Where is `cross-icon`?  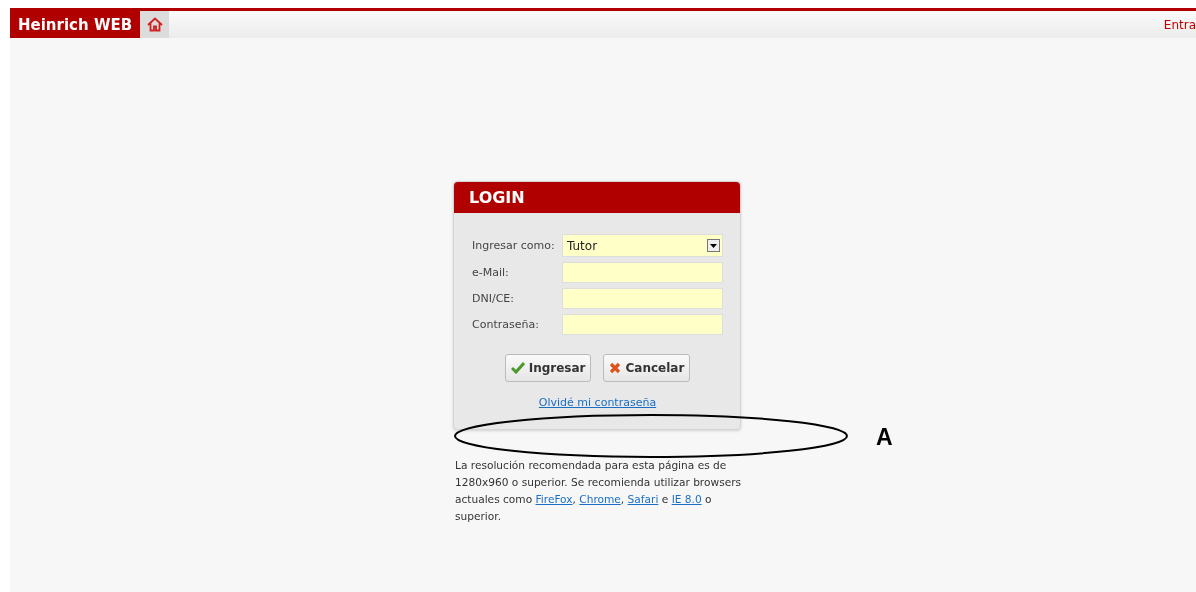
cross-icon is located at coordinates (615, 368).